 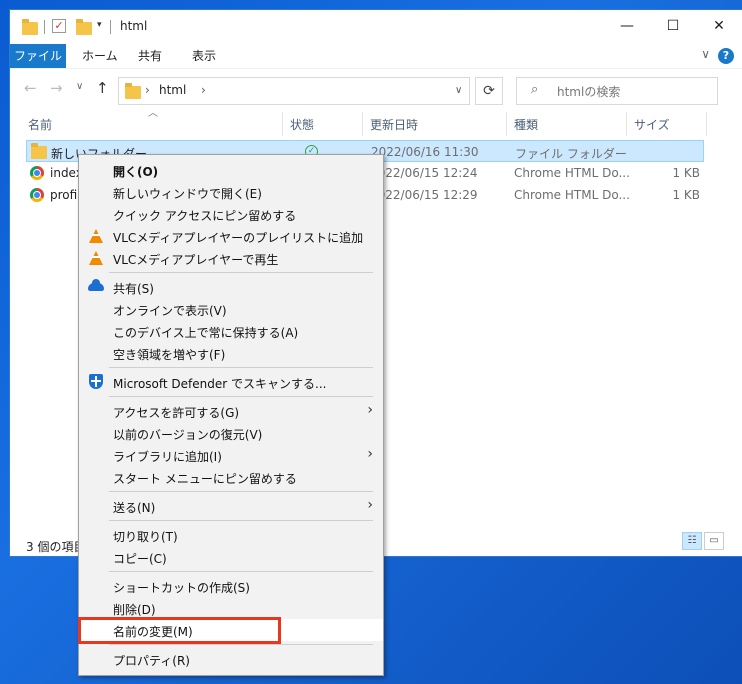 What do you see at coordinates (231, 477) in the screenshot?
I see `menu-item-pin-start: スタート メニューにピン留めする` at bounding box center [231, 477].